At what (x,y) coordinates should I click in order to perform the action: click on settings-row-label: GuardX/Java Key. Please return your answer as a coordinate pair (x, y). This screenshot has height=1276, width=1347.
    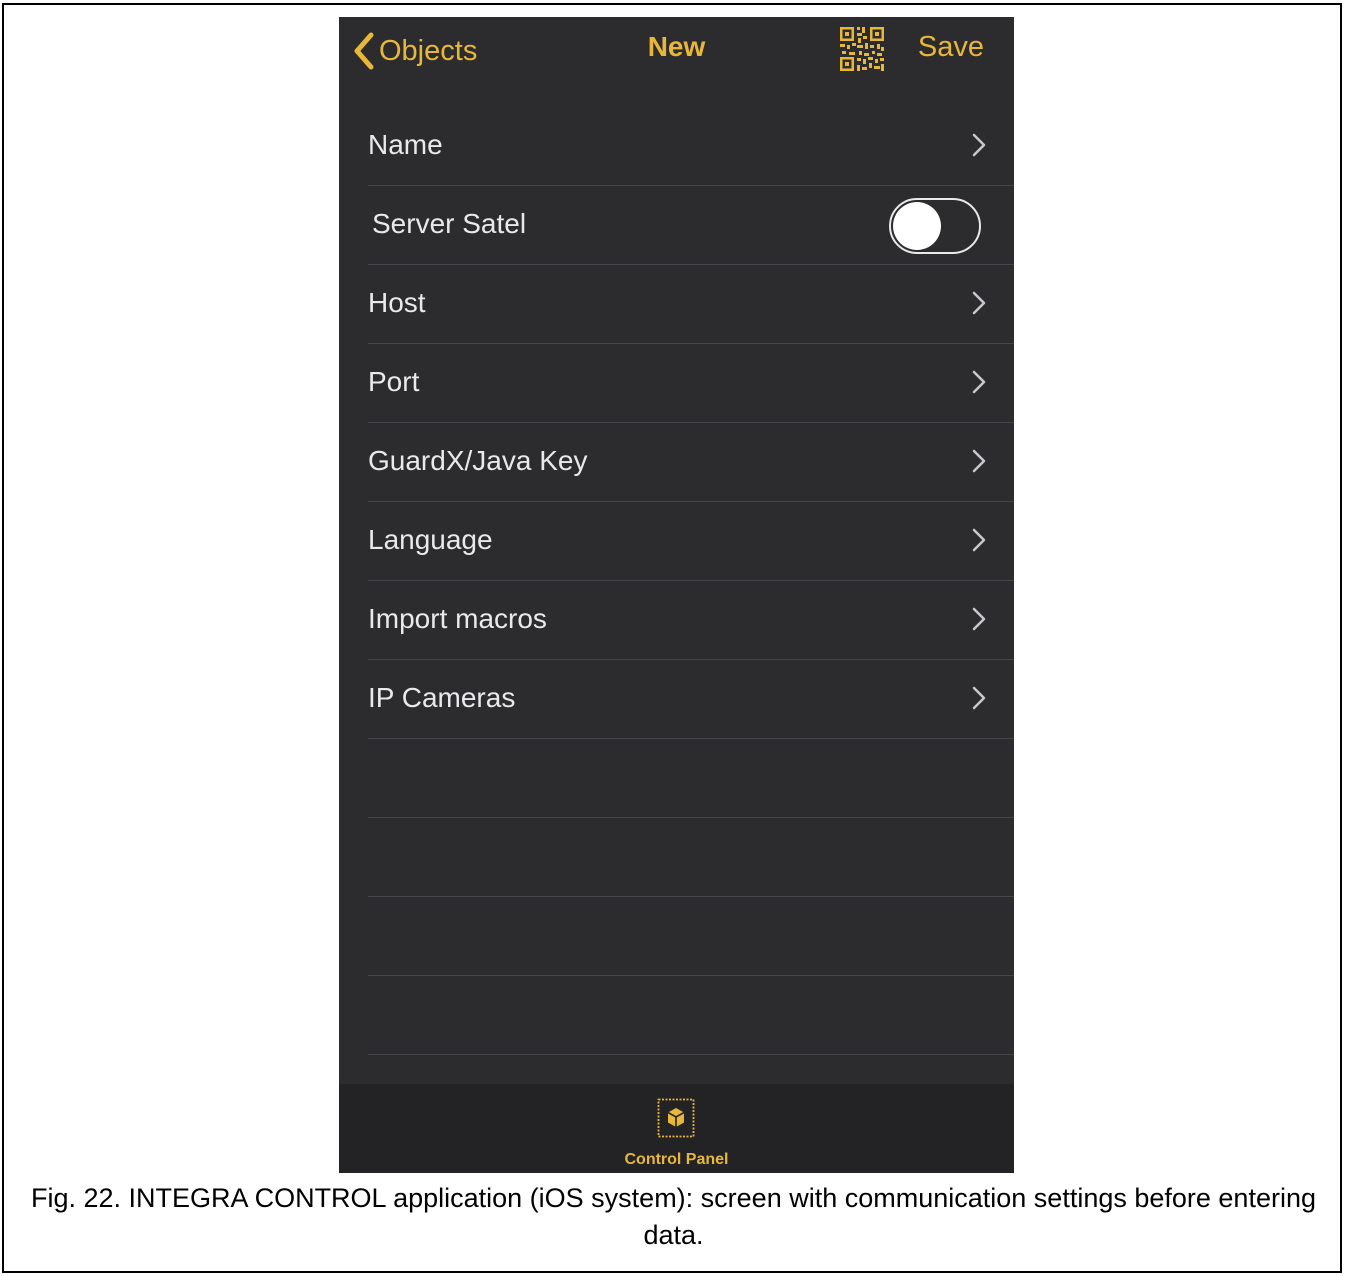
    Looking at the image, I should click on (478, 460).